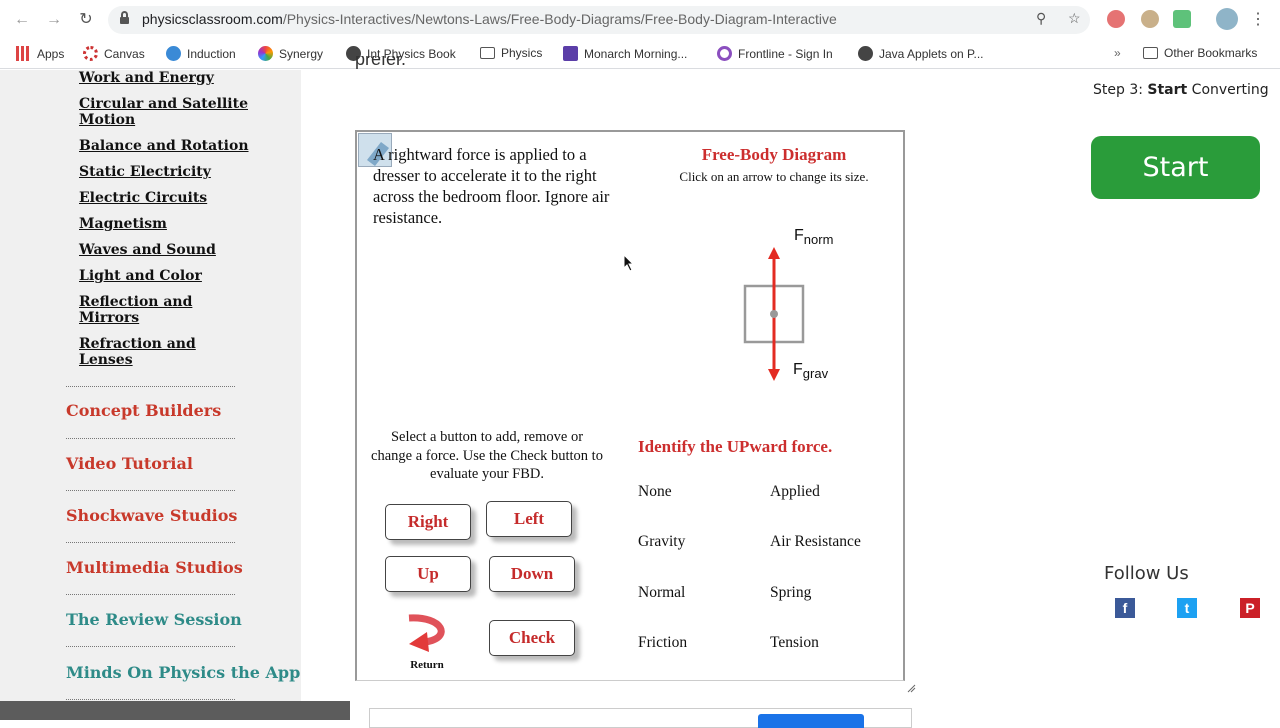 The width and height of the screenshot is (1280, 728). Describe the element at coordinates (139, 352) in the screenshot. I see `topic-link: Refraction and Lenses` at that location.